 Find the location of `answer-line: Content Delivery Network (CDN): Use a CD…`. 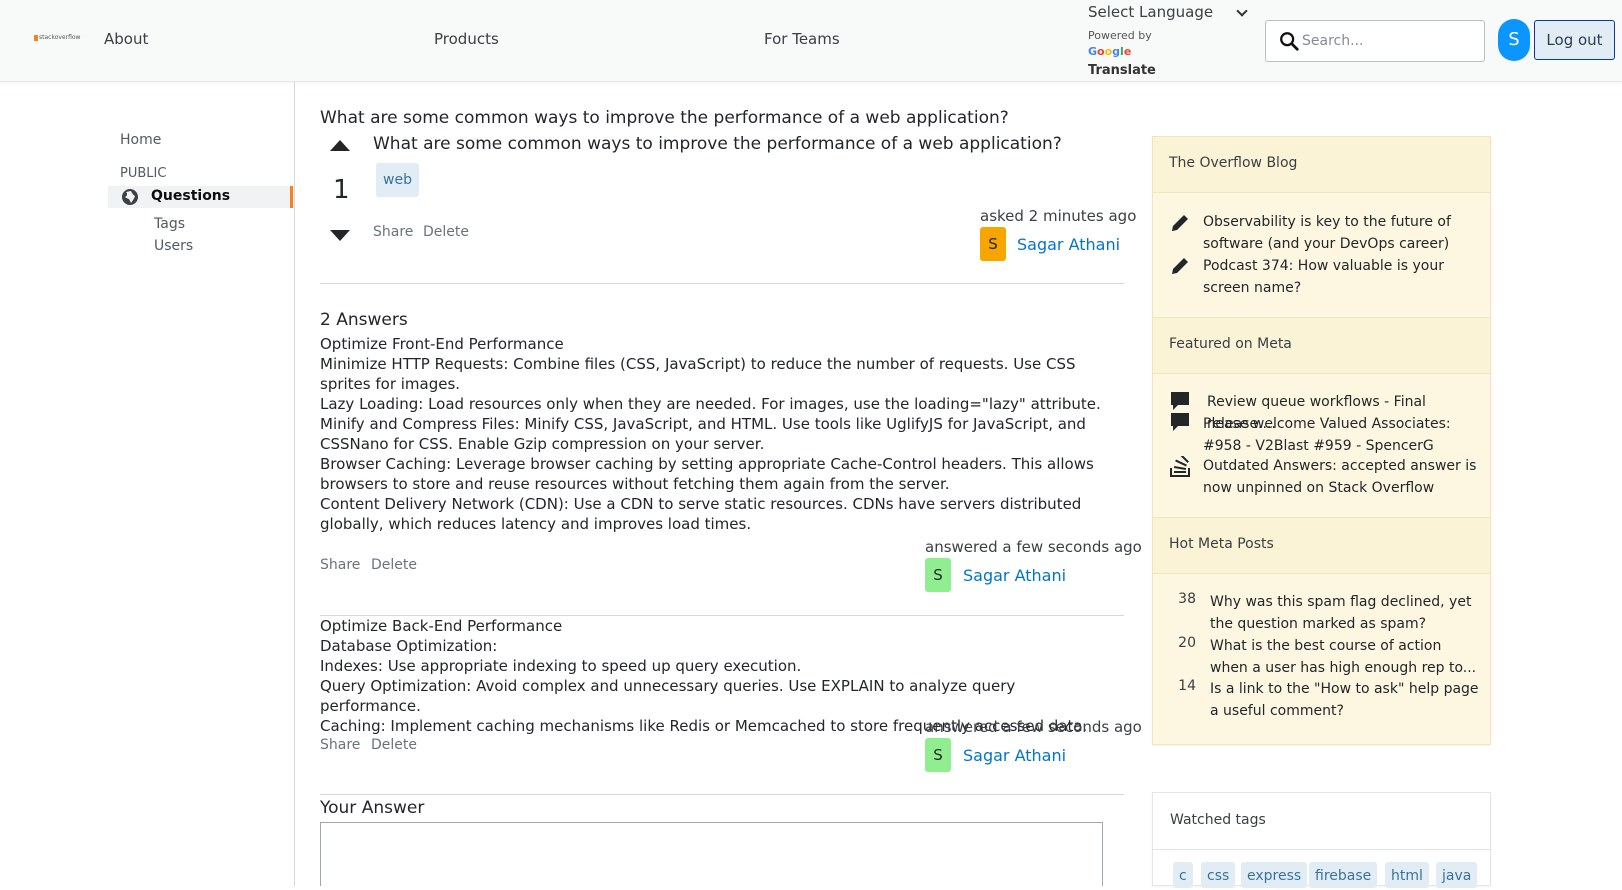

answer-line: Content Delivery Network (CDN): Use a CD… is located at coordinates (701, 514).